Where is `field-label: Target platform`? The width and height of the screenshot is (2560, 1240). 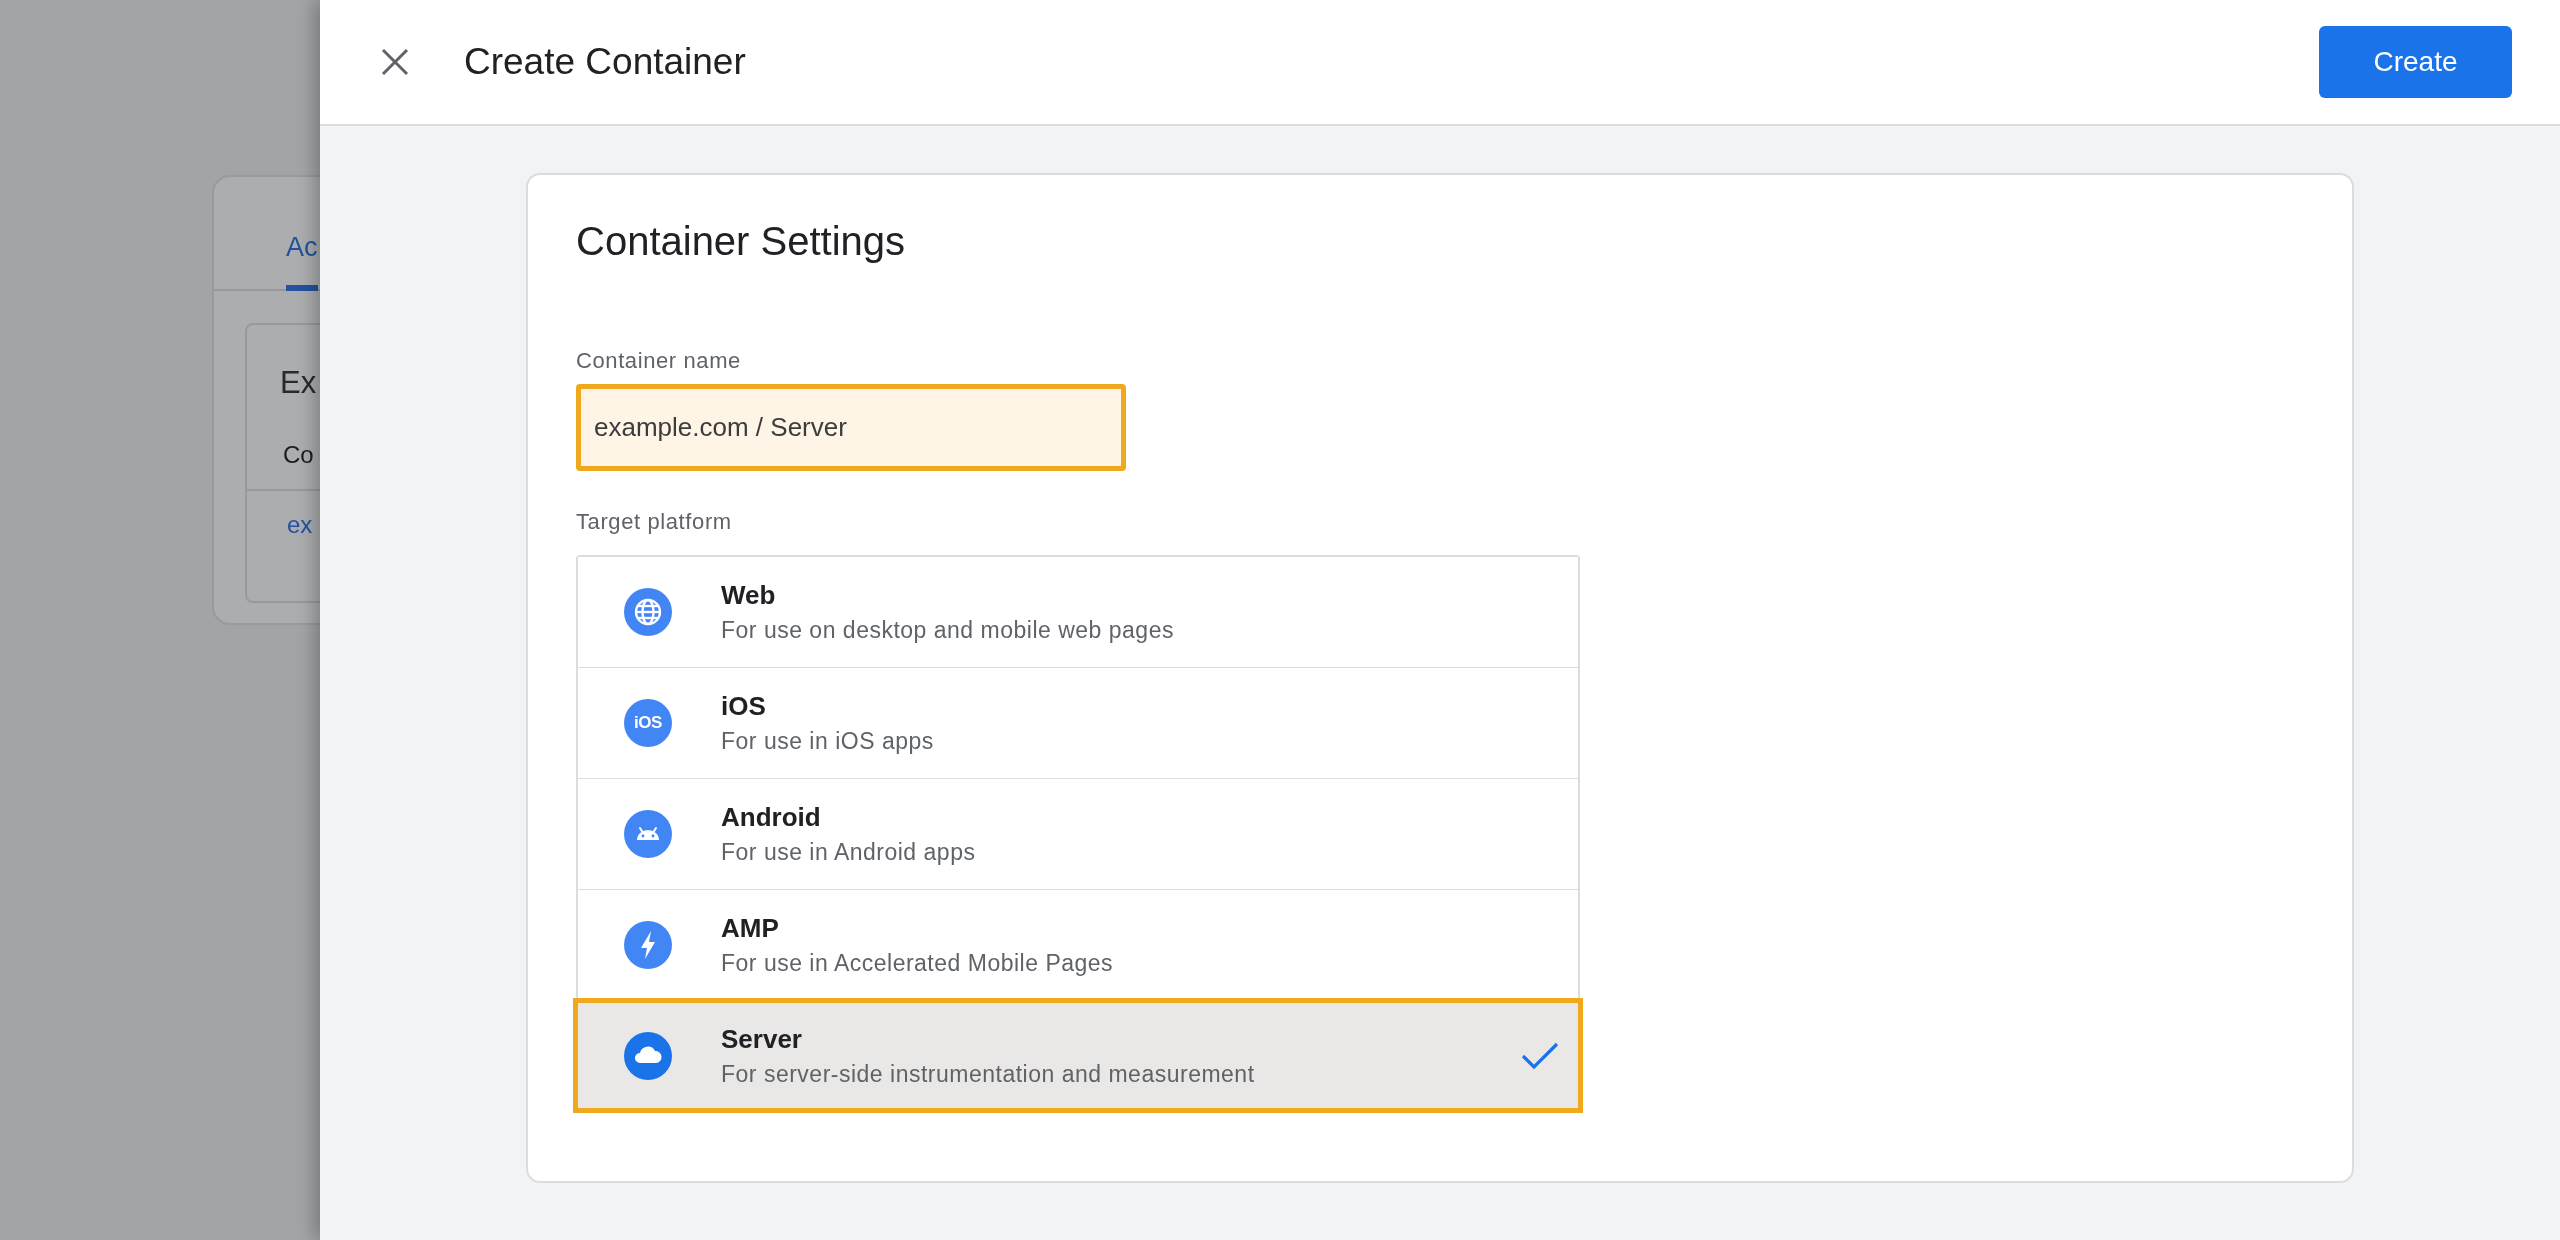
field-label: Target platform is located at coordinates (654, 522).